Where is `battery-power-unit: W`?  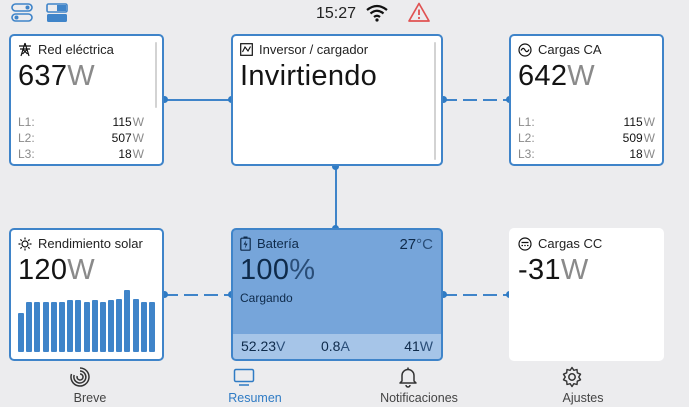 battery-power-unit: W is located at coordinates (426, 346).